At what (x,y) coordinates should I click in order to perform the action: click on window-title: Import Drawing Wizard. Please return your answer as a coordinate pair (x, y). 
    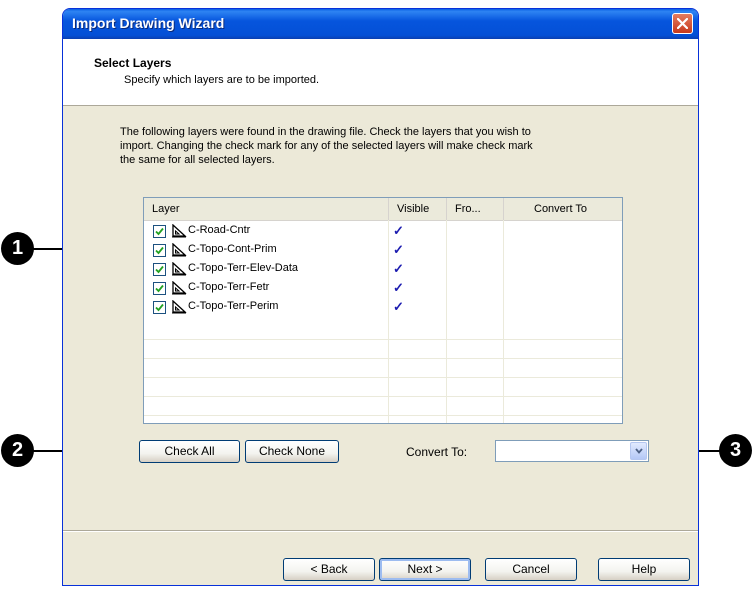
    Looking at the image, I should click on (148, 23).